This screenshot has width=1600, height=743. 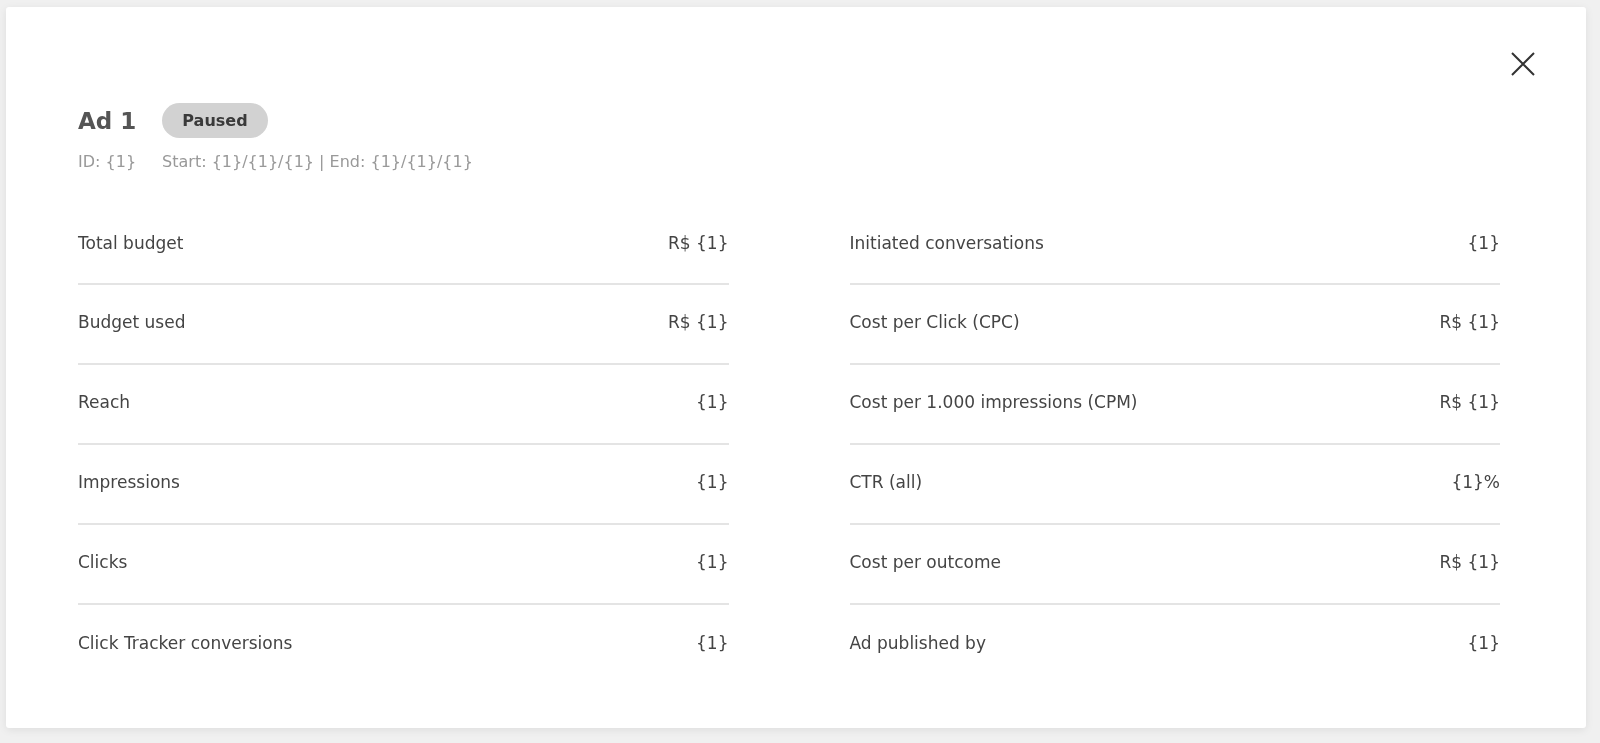 What do you see at coordinates (946, 243) in the screenshot?
I see `metric-label: Initiated conversations` at bounding box center [946, 243].